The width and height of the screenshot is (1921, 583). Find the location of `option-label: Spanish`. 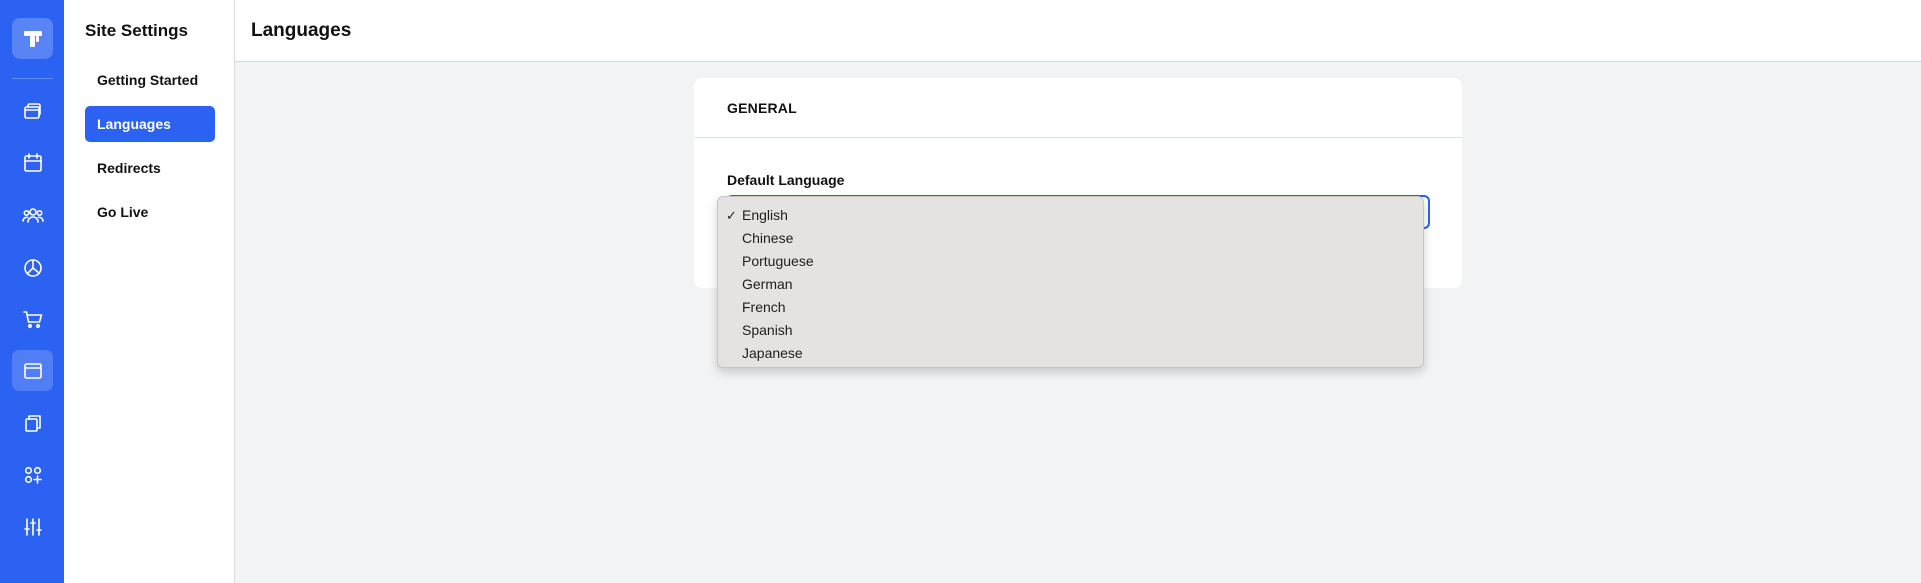

option-label: Spanish is located at coordinates (767, 330).